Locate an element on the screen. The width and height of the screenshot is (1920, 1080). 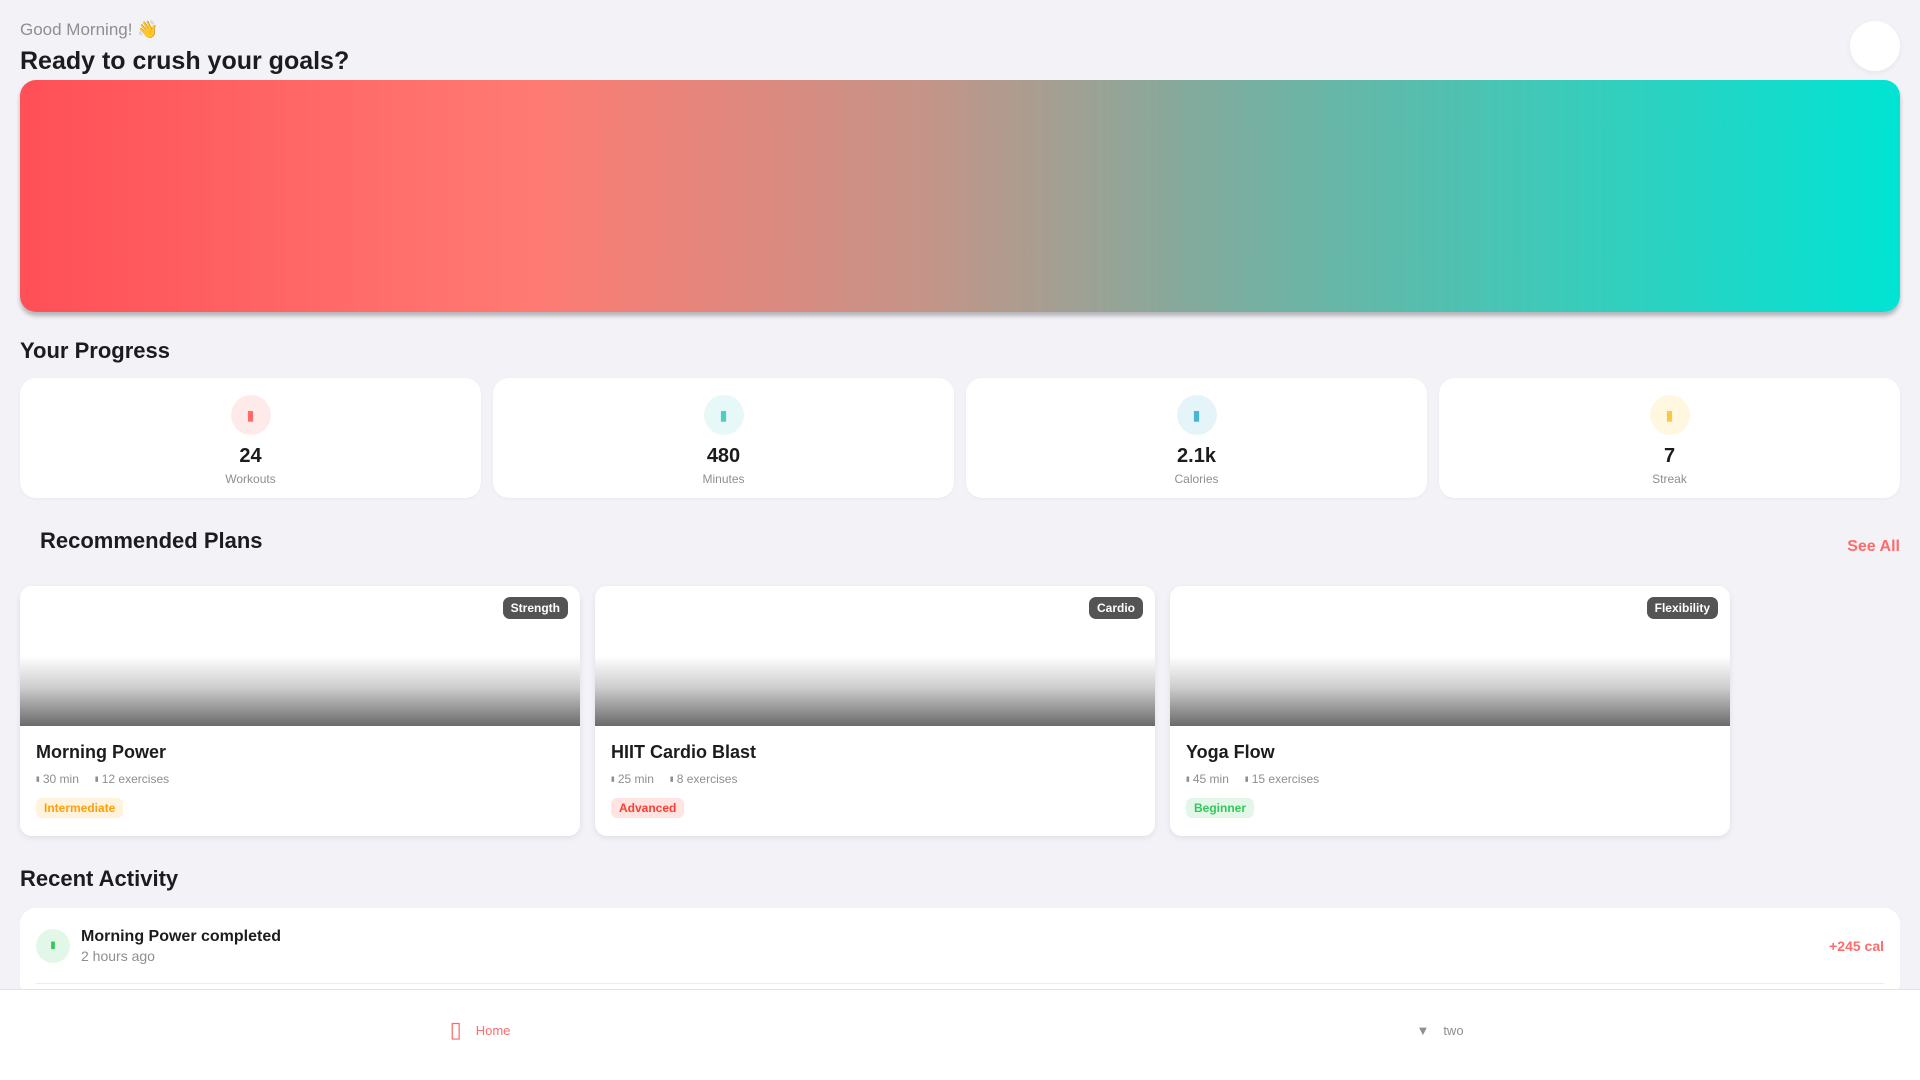
plan-exercises: ▮ 12 exercises is located at coordinates (132, 779).